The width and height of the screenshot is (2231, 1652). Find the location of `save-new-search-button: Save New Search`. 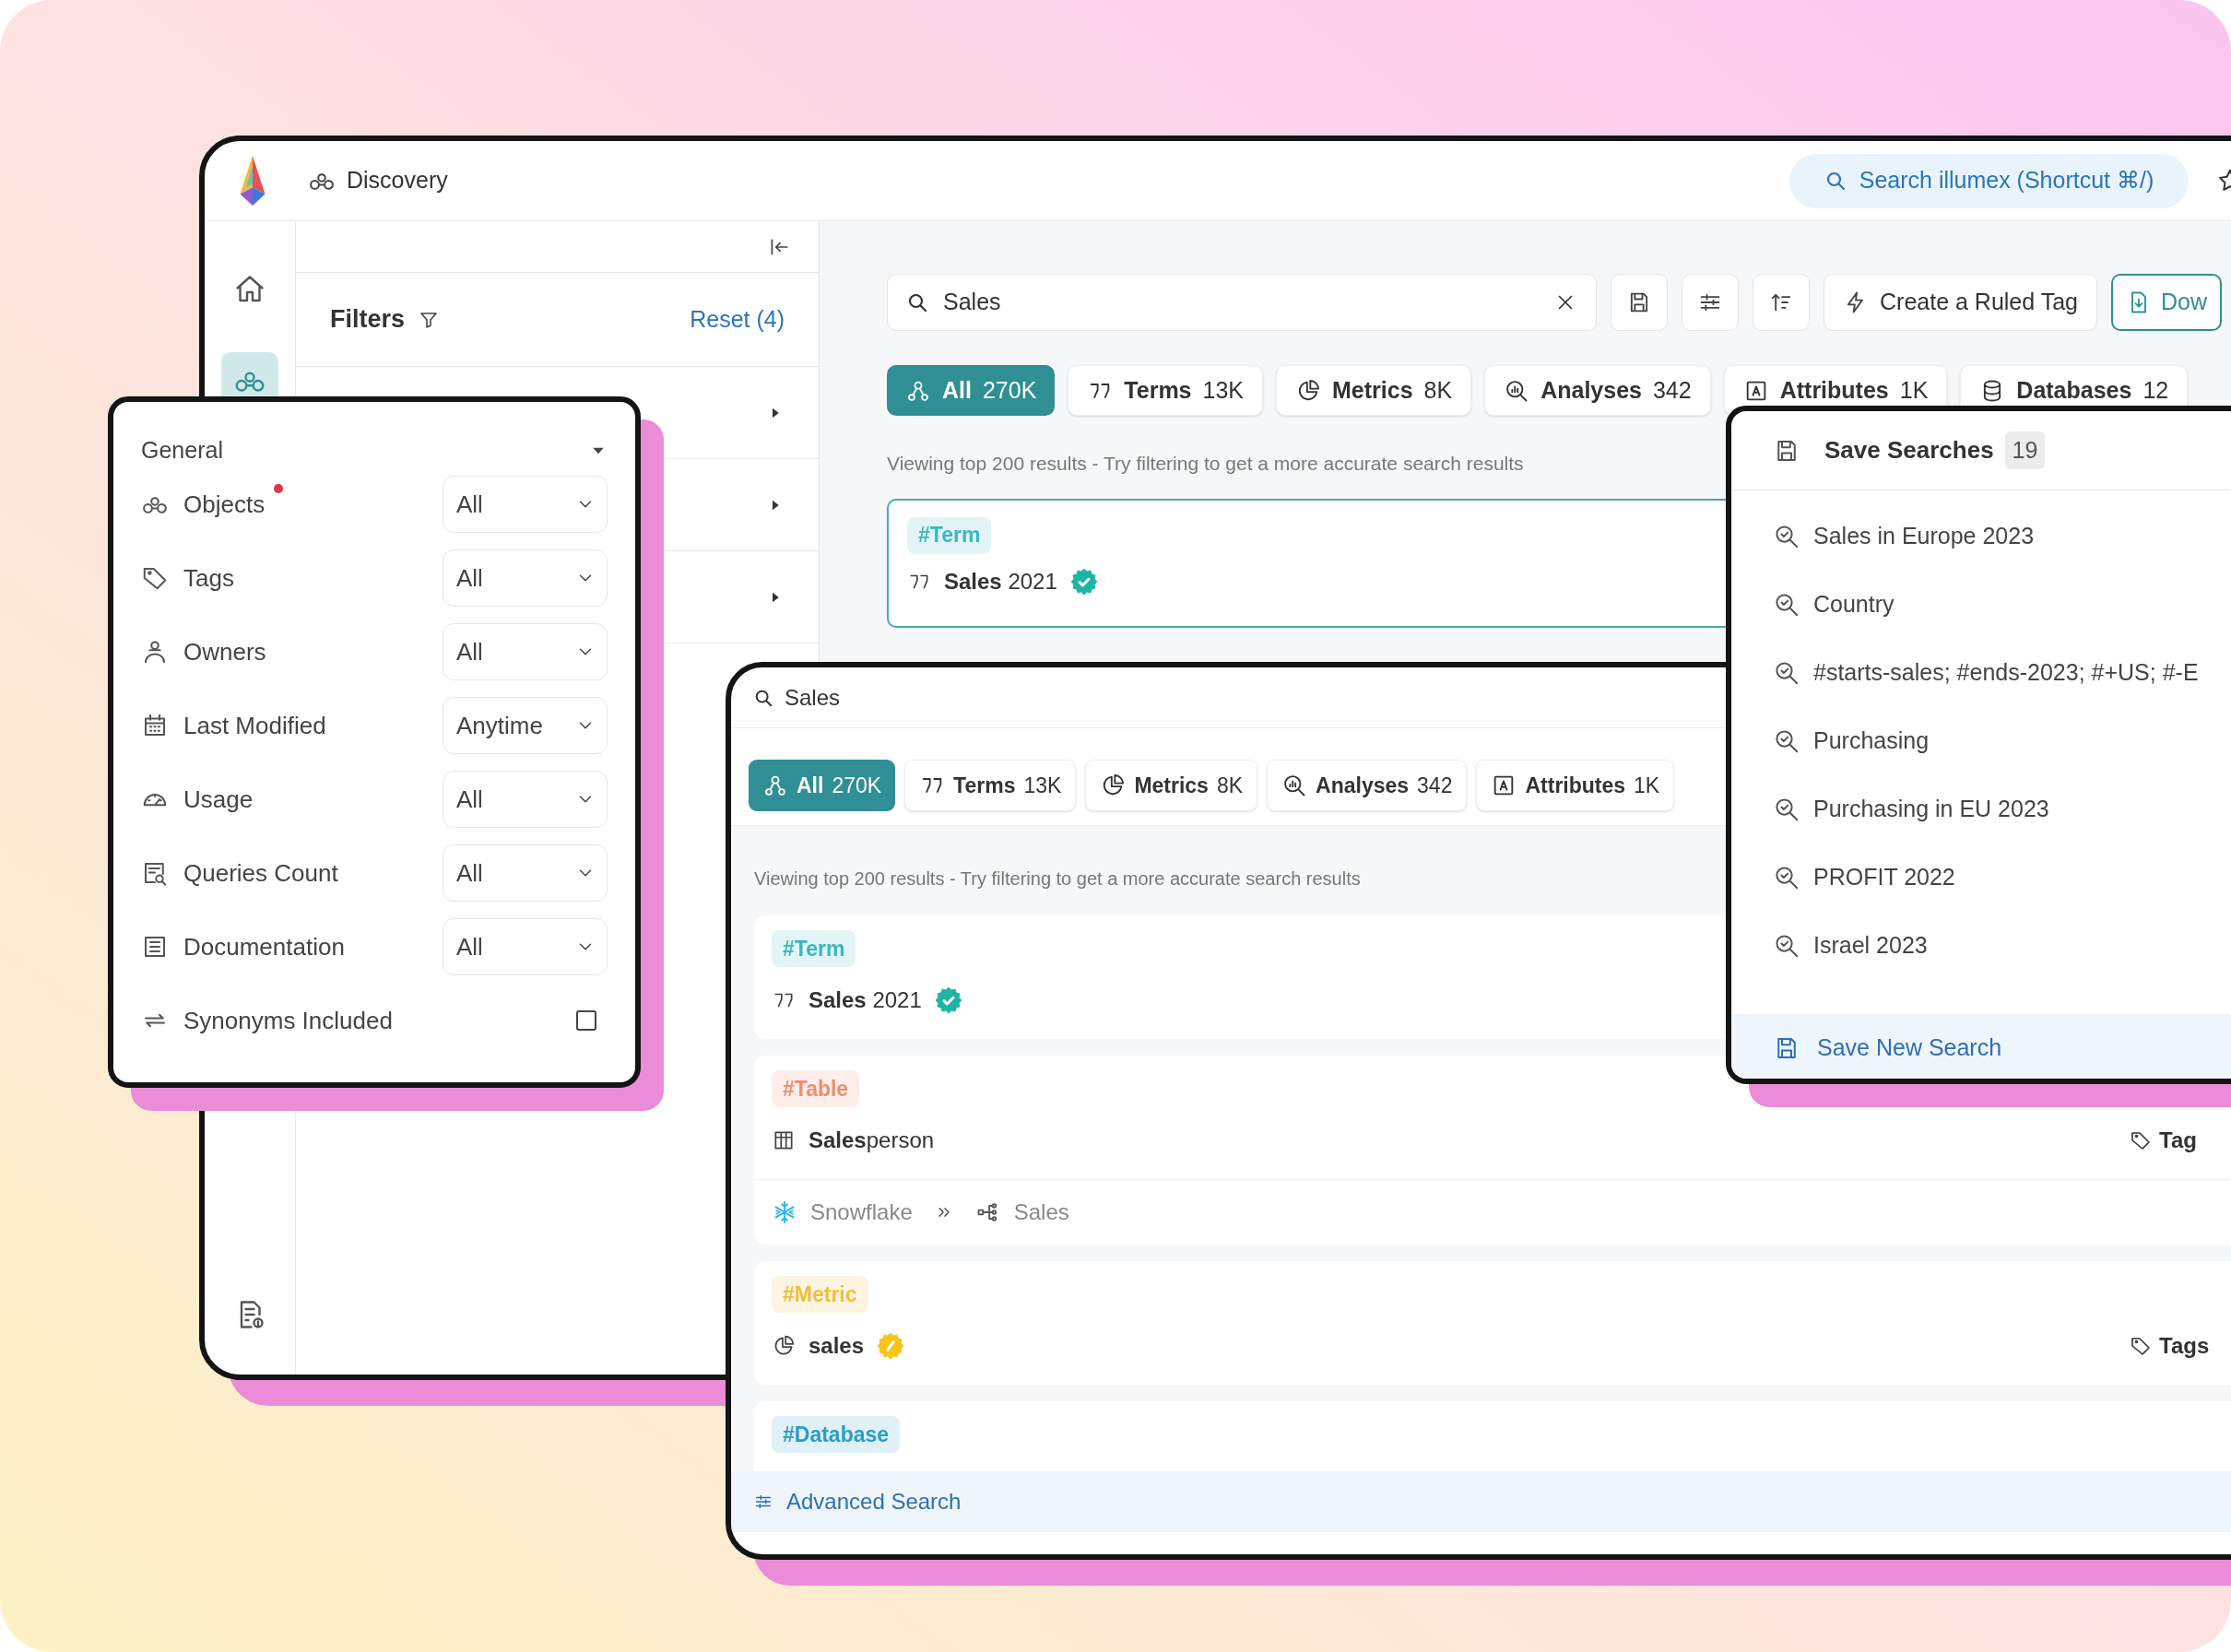

save-new-search-button: Save New Search is located at coordinates (1981, 1046).